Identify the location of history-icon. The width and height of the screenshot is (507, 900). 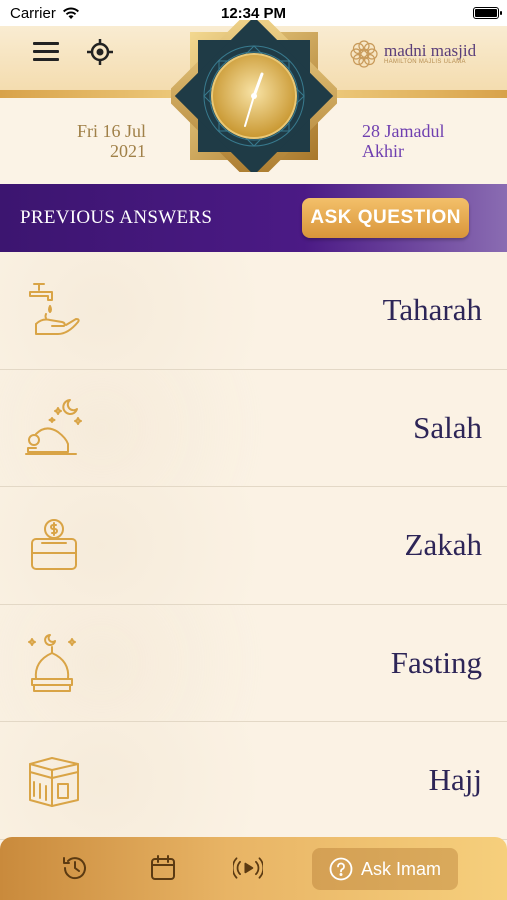
(75, 868).